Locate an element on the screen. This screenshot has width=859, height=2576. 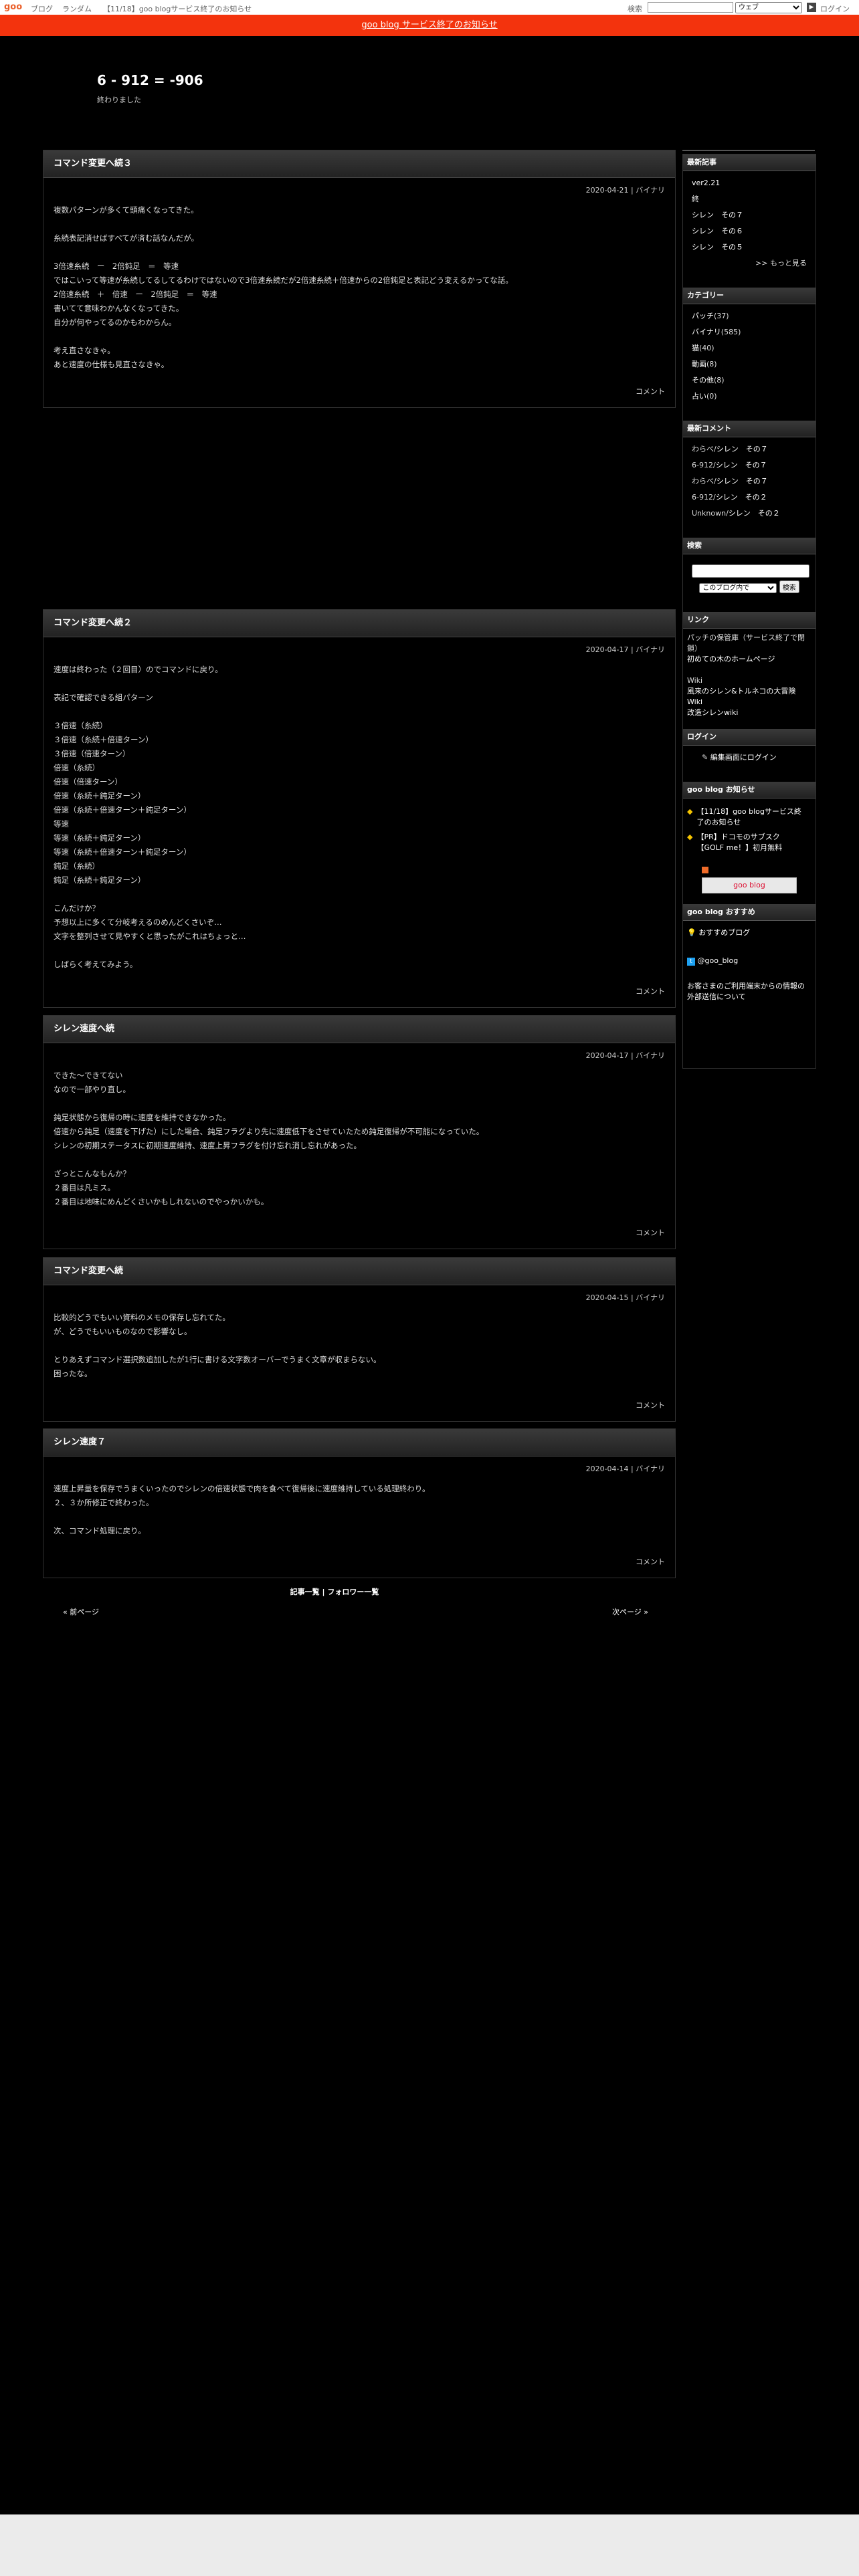
entry-title-bar: コマンド変更へ続３ is located at coordinates (359, 164).